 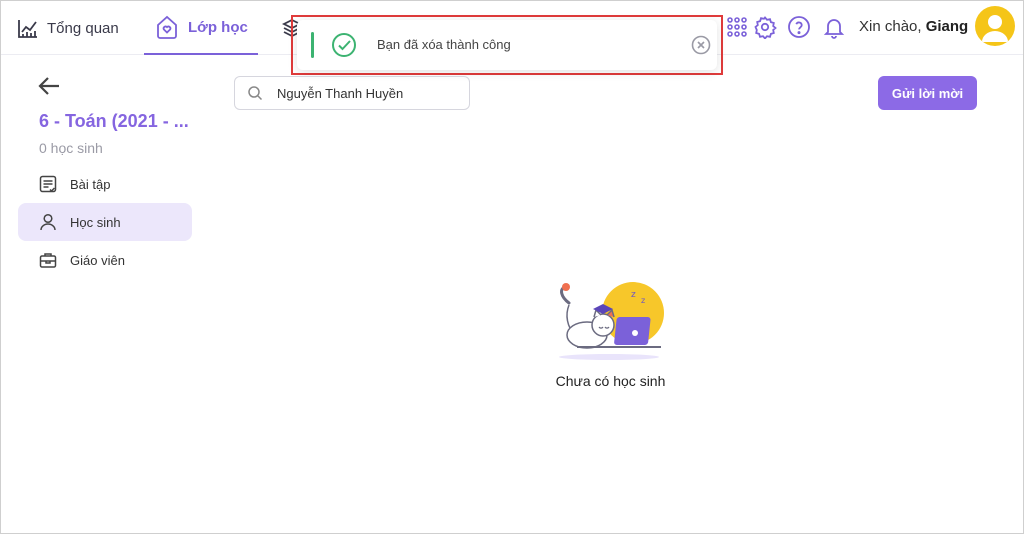 What do you see at coordinates (947, 26) in the screenshot?
I see `user-name: Giang` at bounding box center [947, 26].